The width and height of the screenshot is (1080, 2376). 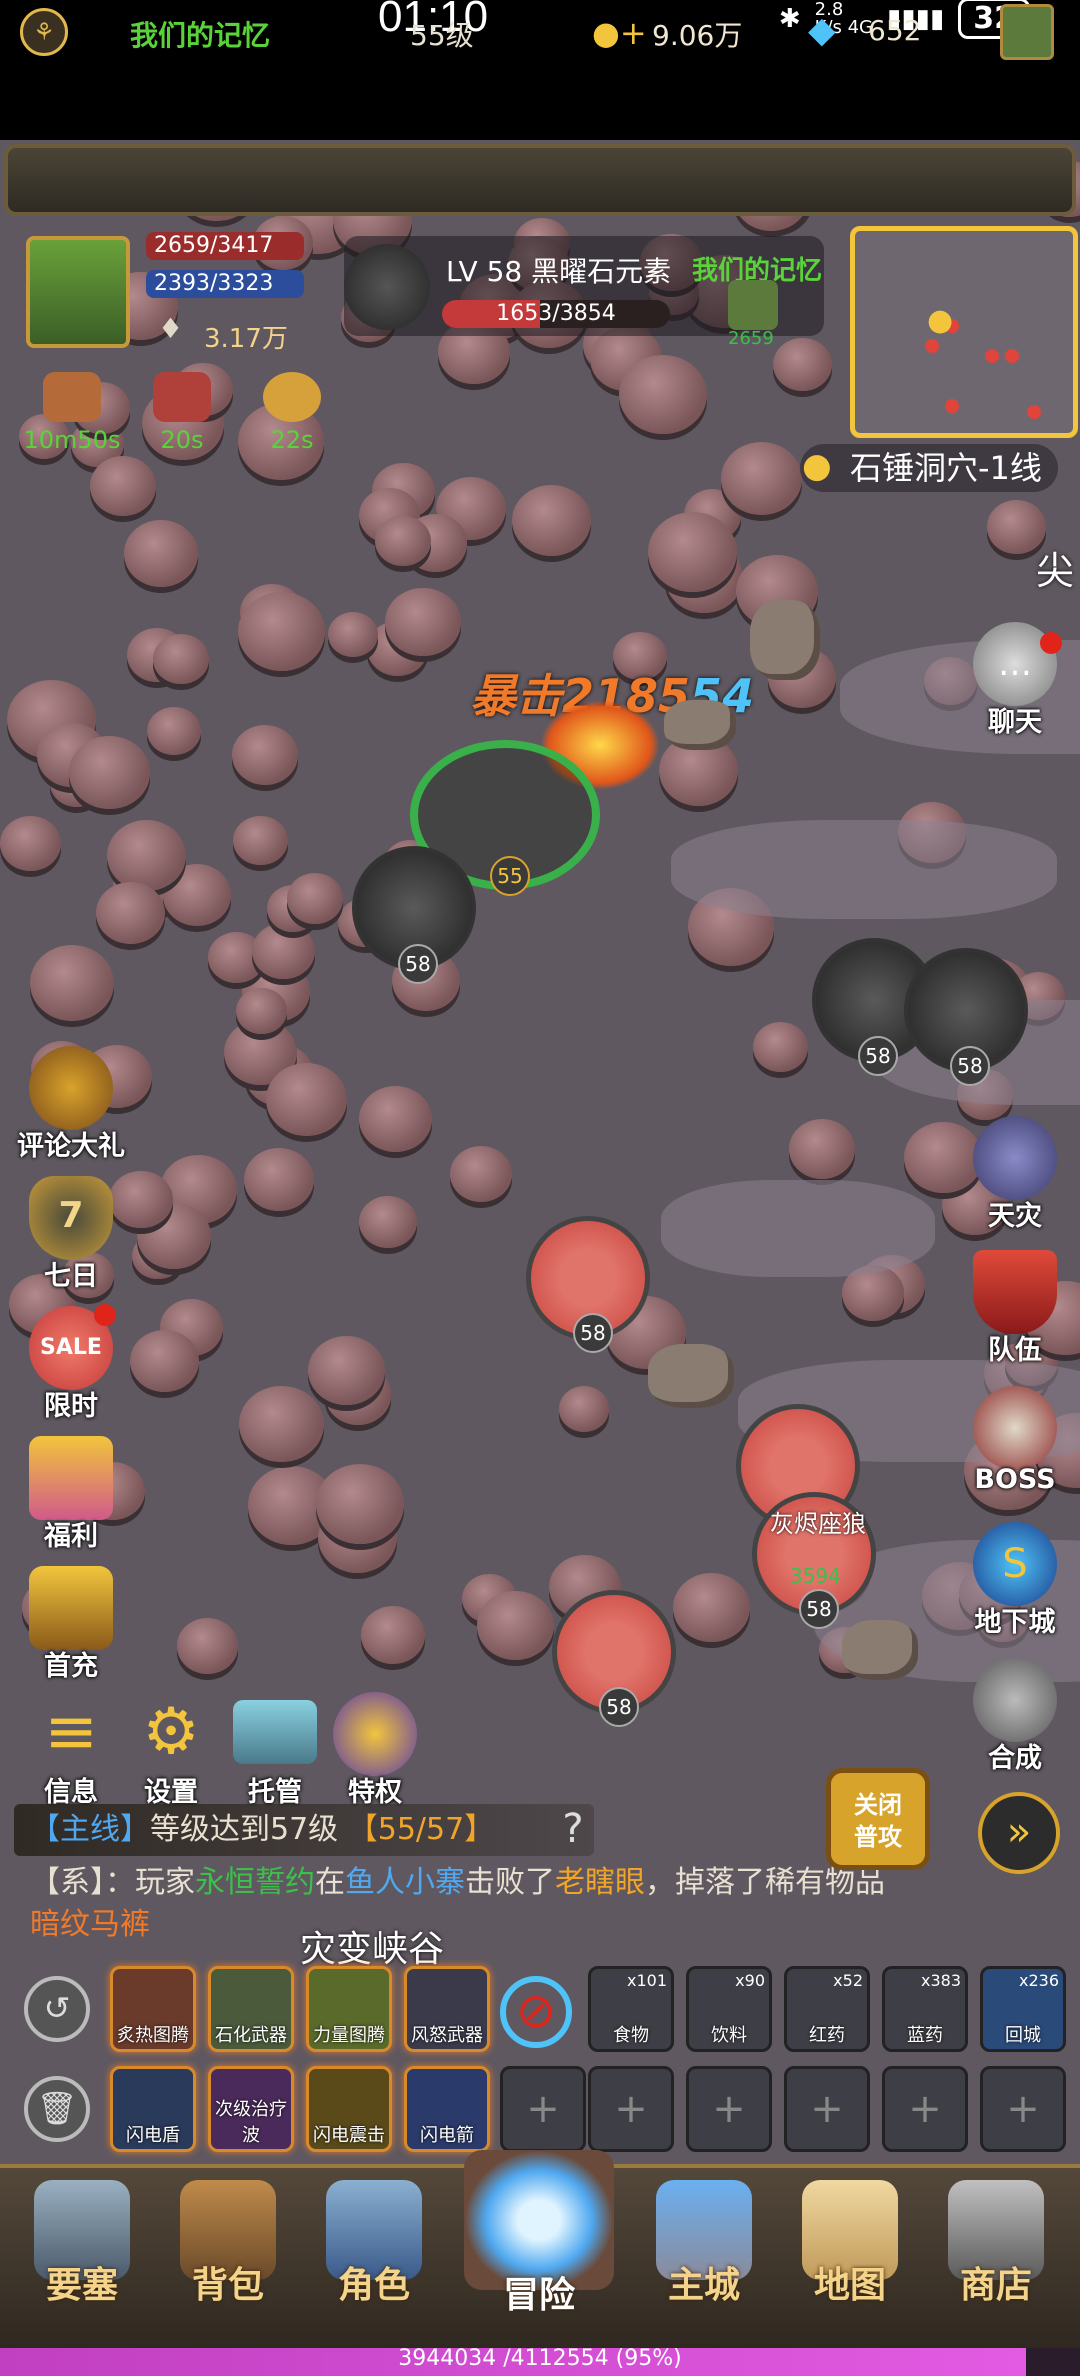 What do you see at coordinates (374, 2244) in the screenshot?
I see `nav-character: 角色` at bounding box center [374, 2244].